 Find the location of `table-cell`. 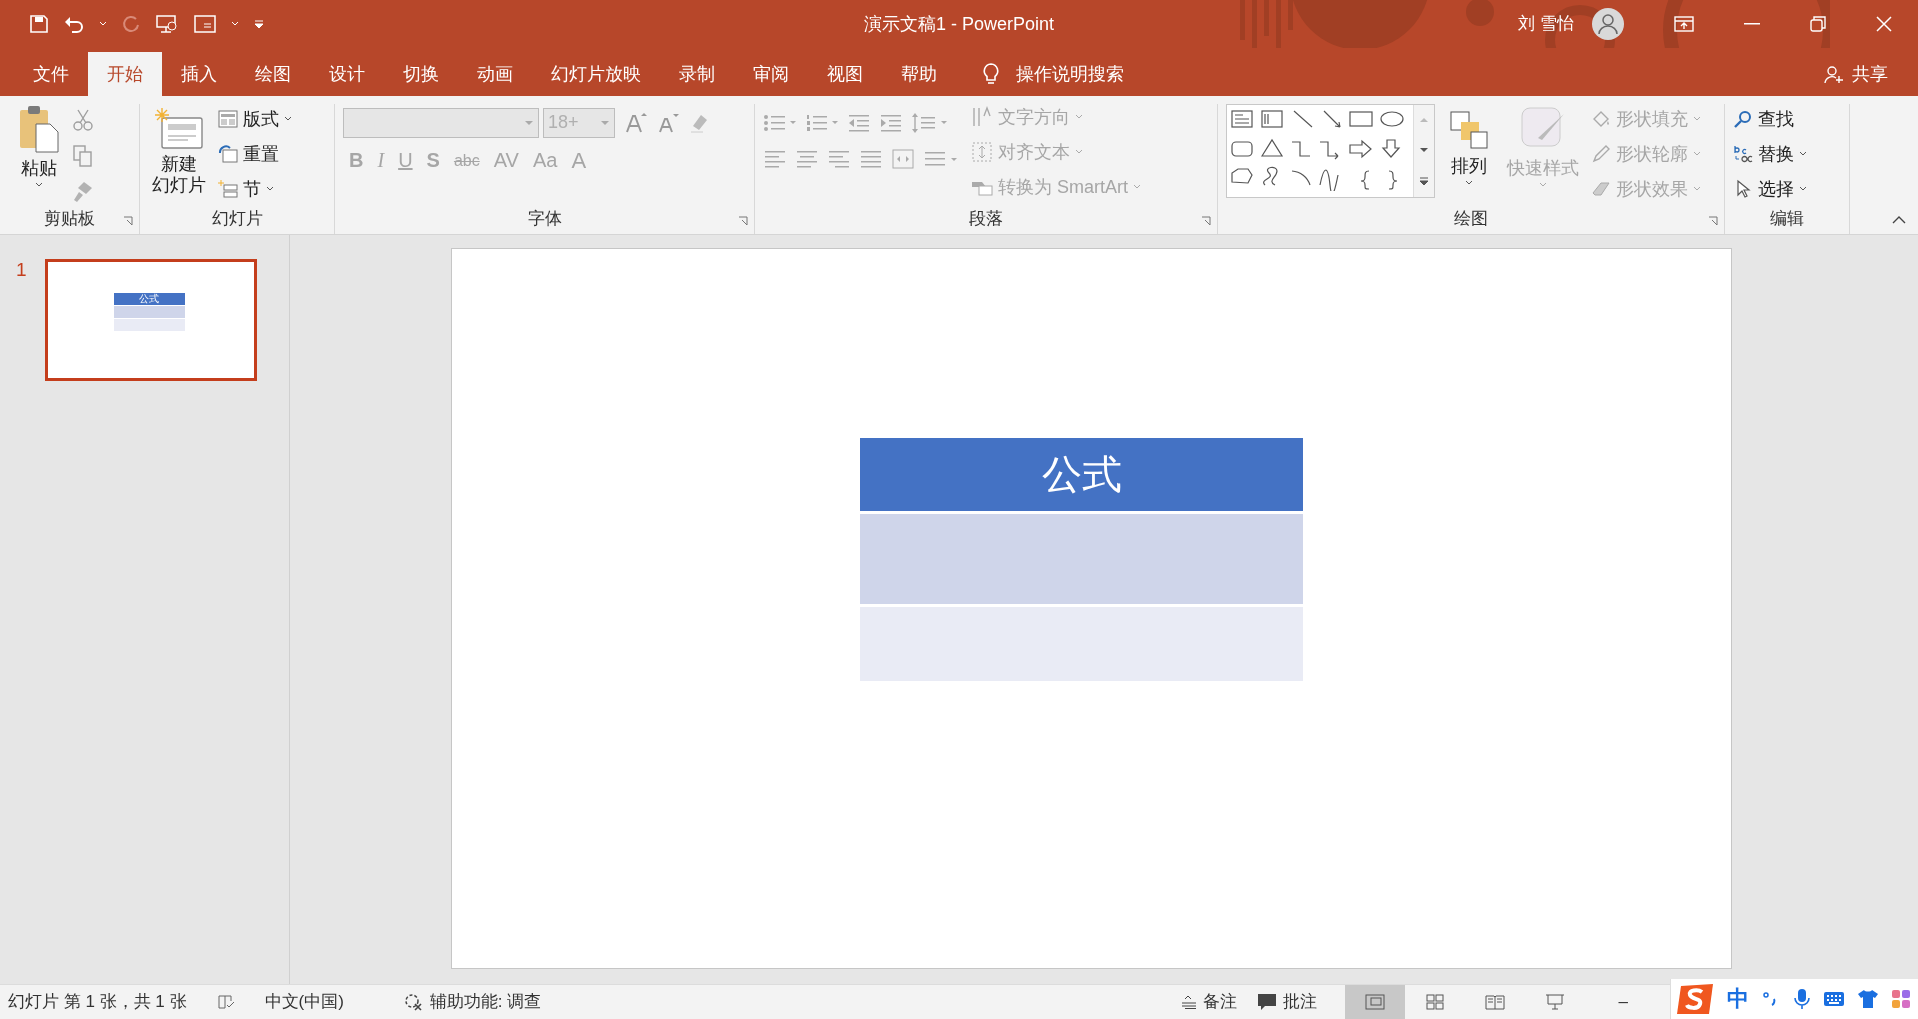

table-cell is located at coordinates (1081, 558).